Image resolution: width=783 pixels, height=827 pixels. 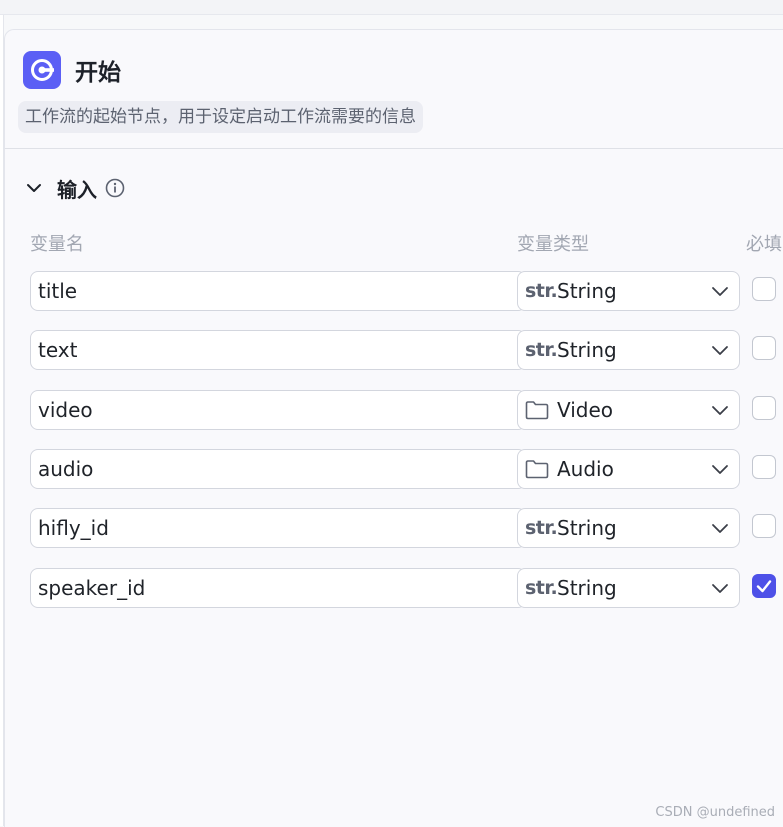 What do you see at coordinates (72, 70) in the screenshot?
I see `node-header: 开始` at bounding box center [72, 70].